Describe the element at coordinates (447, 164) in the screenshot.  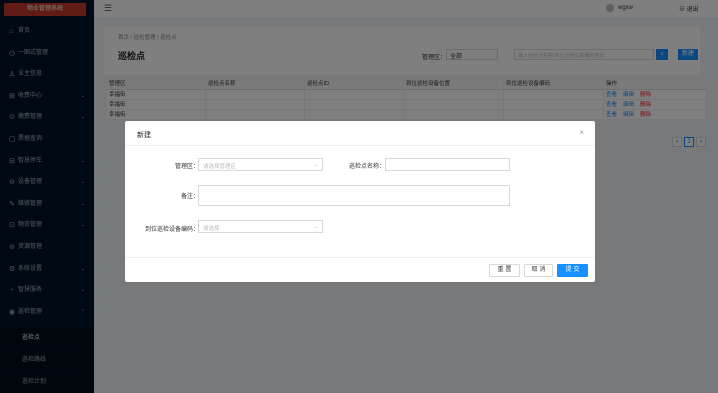
I see `name-input` at that location.